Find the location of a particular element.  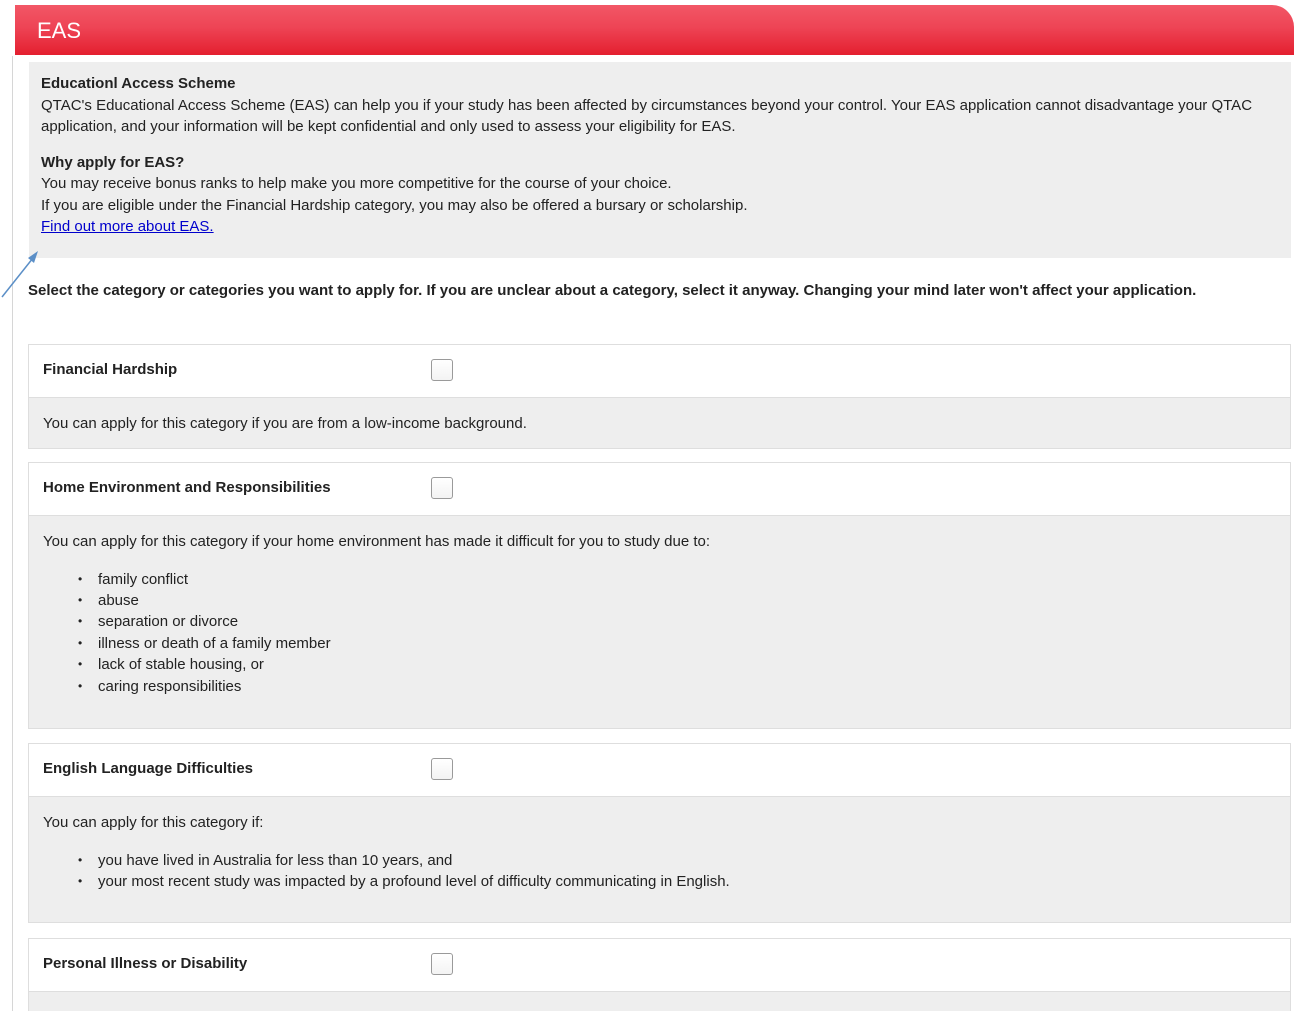

english-language-checkbox is located at coordinates (442, 769).